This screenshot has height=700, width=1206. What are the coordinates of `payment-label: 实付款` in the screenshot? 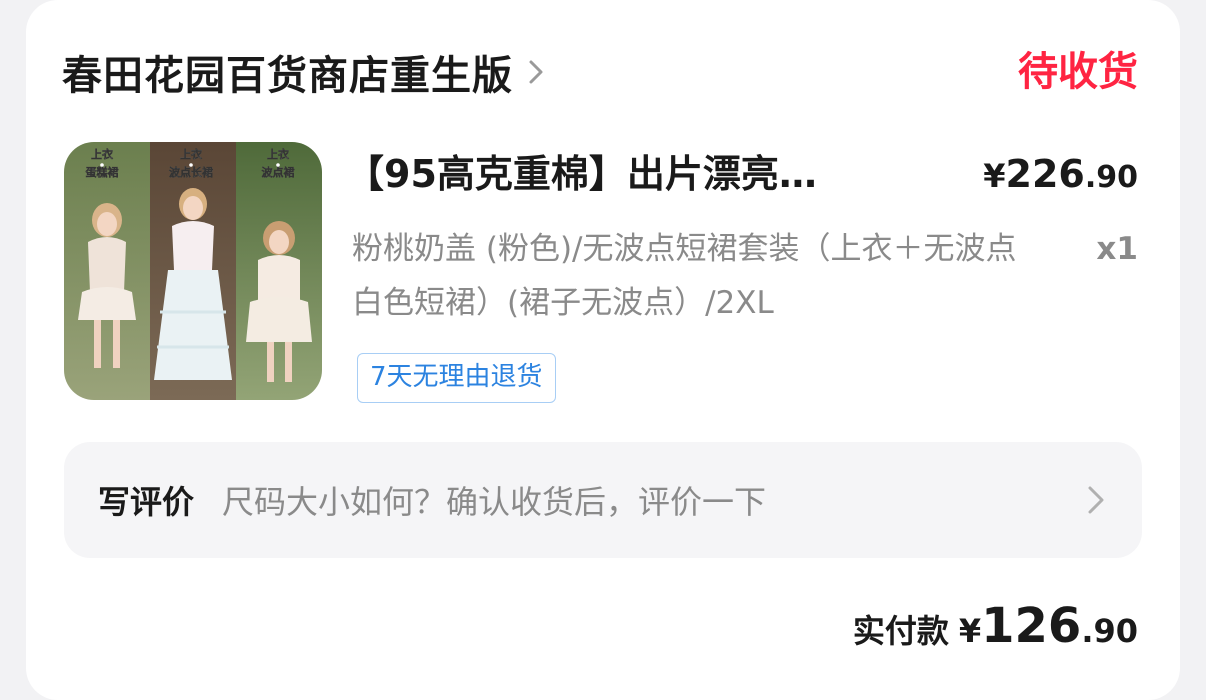 It's located at (900, 631).